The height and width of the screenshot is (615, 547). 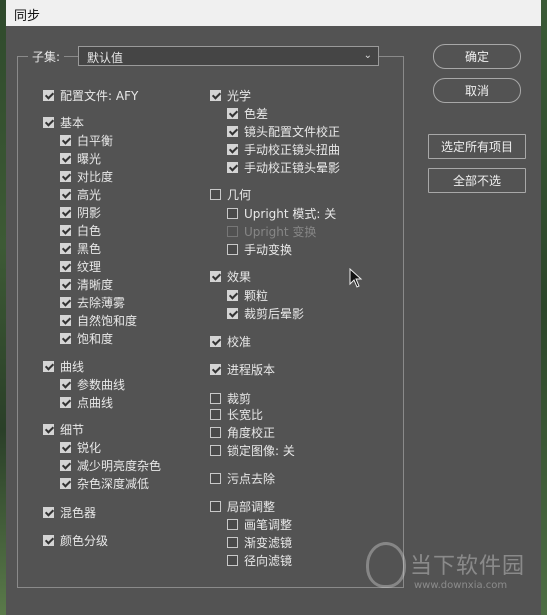 I want to click on checkbox-post-crop-vignette: 裁剪后晕影, so click(x=265, y=313).